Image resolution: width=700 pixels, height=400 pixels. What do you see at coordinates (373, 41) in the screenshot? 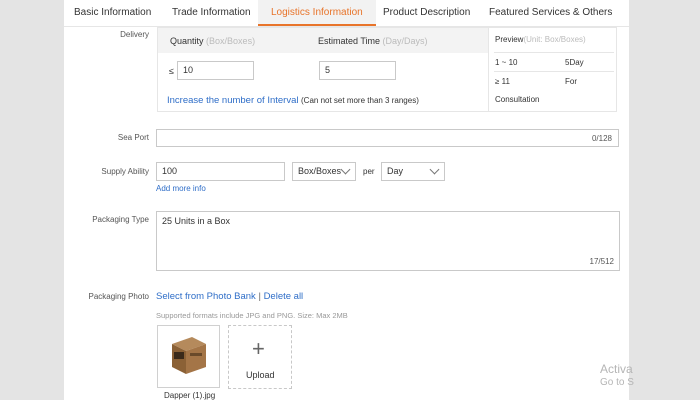
I see `estimated-time-header: Estimated Time (Day/Days)` at bounding box center [373, 41].